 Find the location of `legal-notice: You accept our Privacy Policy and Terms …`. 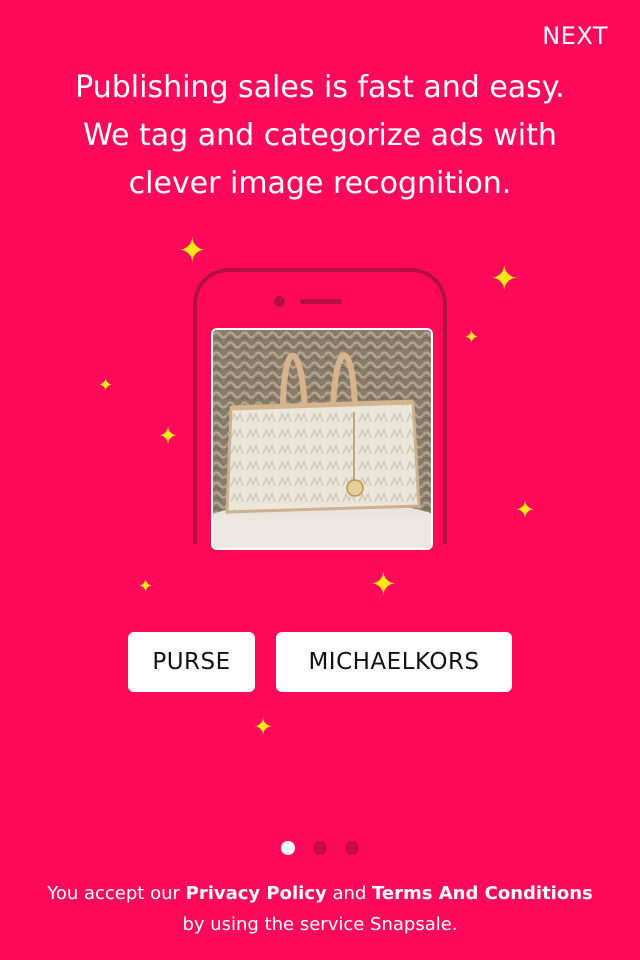

legal-notice: You accept our Privacy Policy and Terms … is located at coordinates (320, 909).